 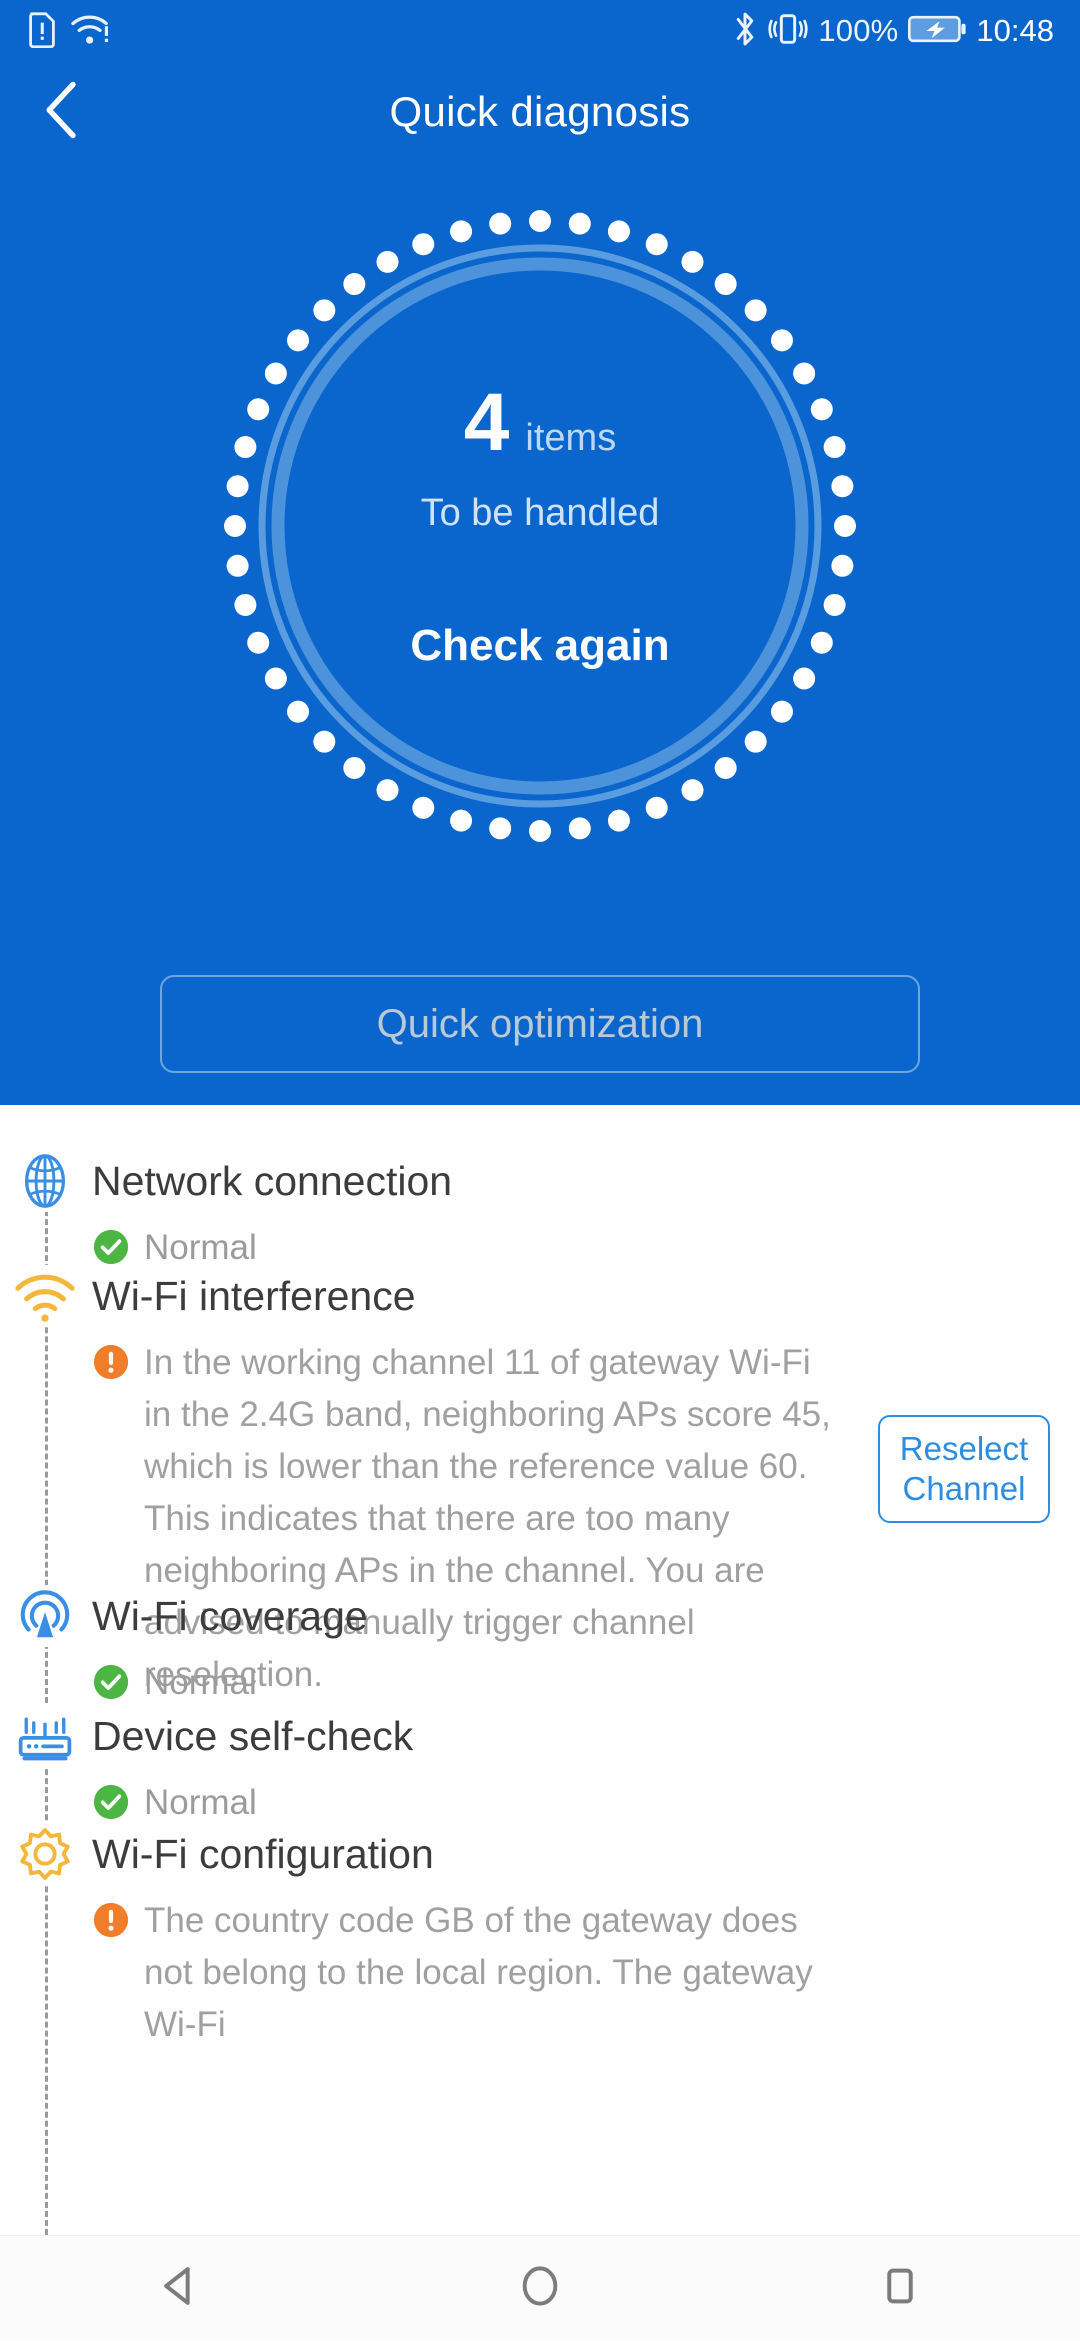 What do you see at coordinates (254, 1296) in the screenshot?
I see `diagnosis-item-title: Wi-Fi interference` at bounding box center [254, 1296].